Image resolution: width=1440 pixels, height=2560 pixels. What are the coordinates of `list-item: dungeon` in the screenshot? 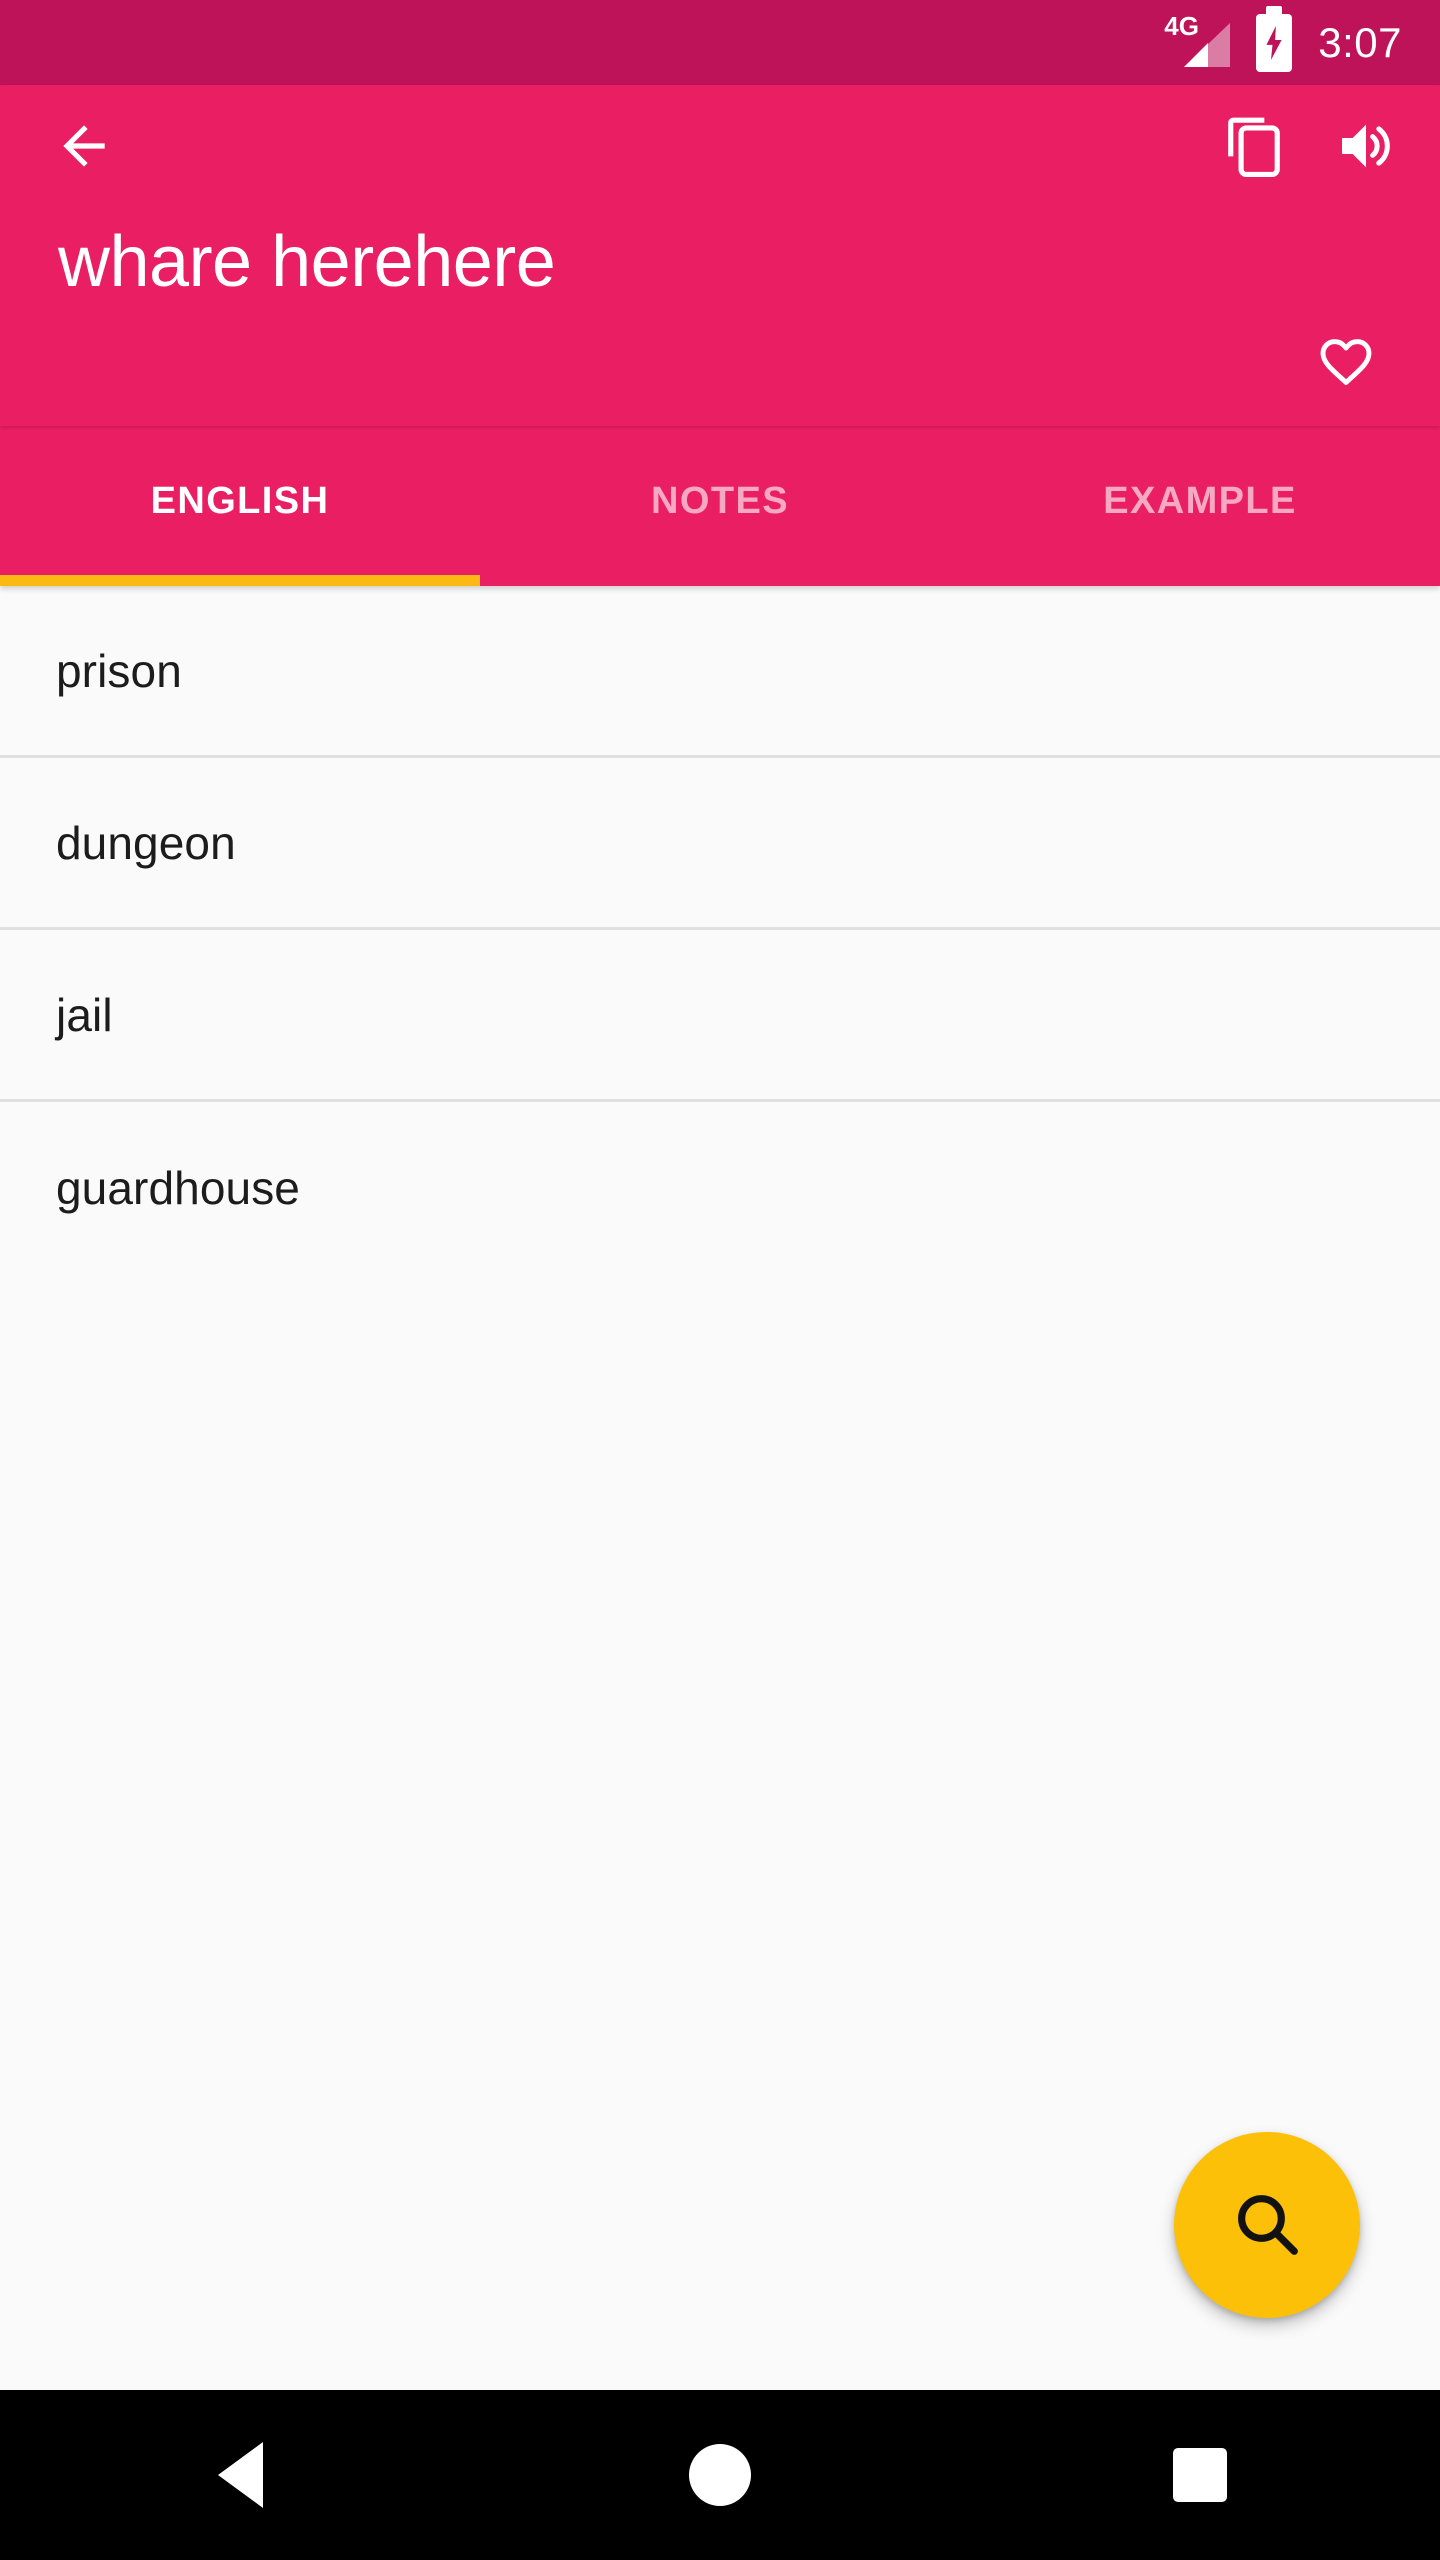 It's located at (720, 844).